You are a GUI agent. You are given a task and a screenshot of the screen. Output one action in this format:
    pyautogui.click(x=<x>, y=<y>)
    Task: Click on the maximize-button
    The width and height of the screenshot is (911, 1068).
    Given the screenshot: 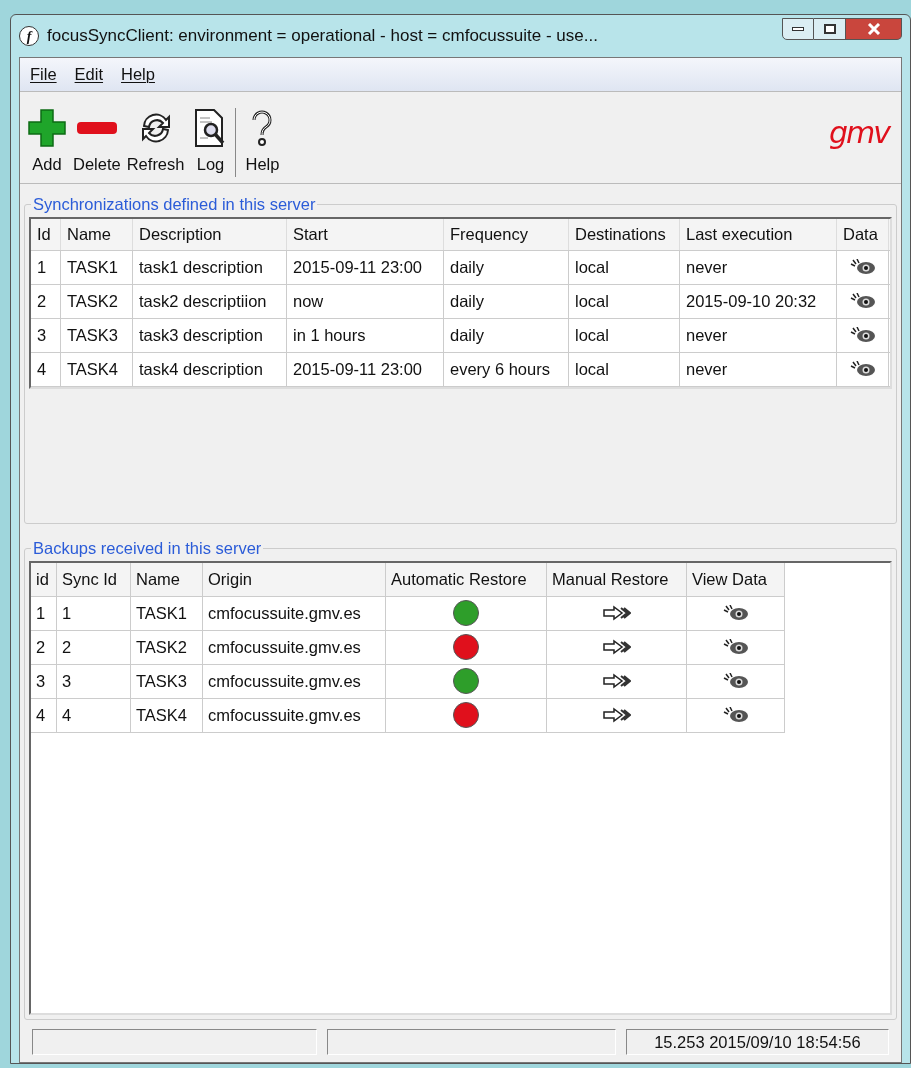 What is the action you would take?
    pyautogui.click(x=830, y=29)
    